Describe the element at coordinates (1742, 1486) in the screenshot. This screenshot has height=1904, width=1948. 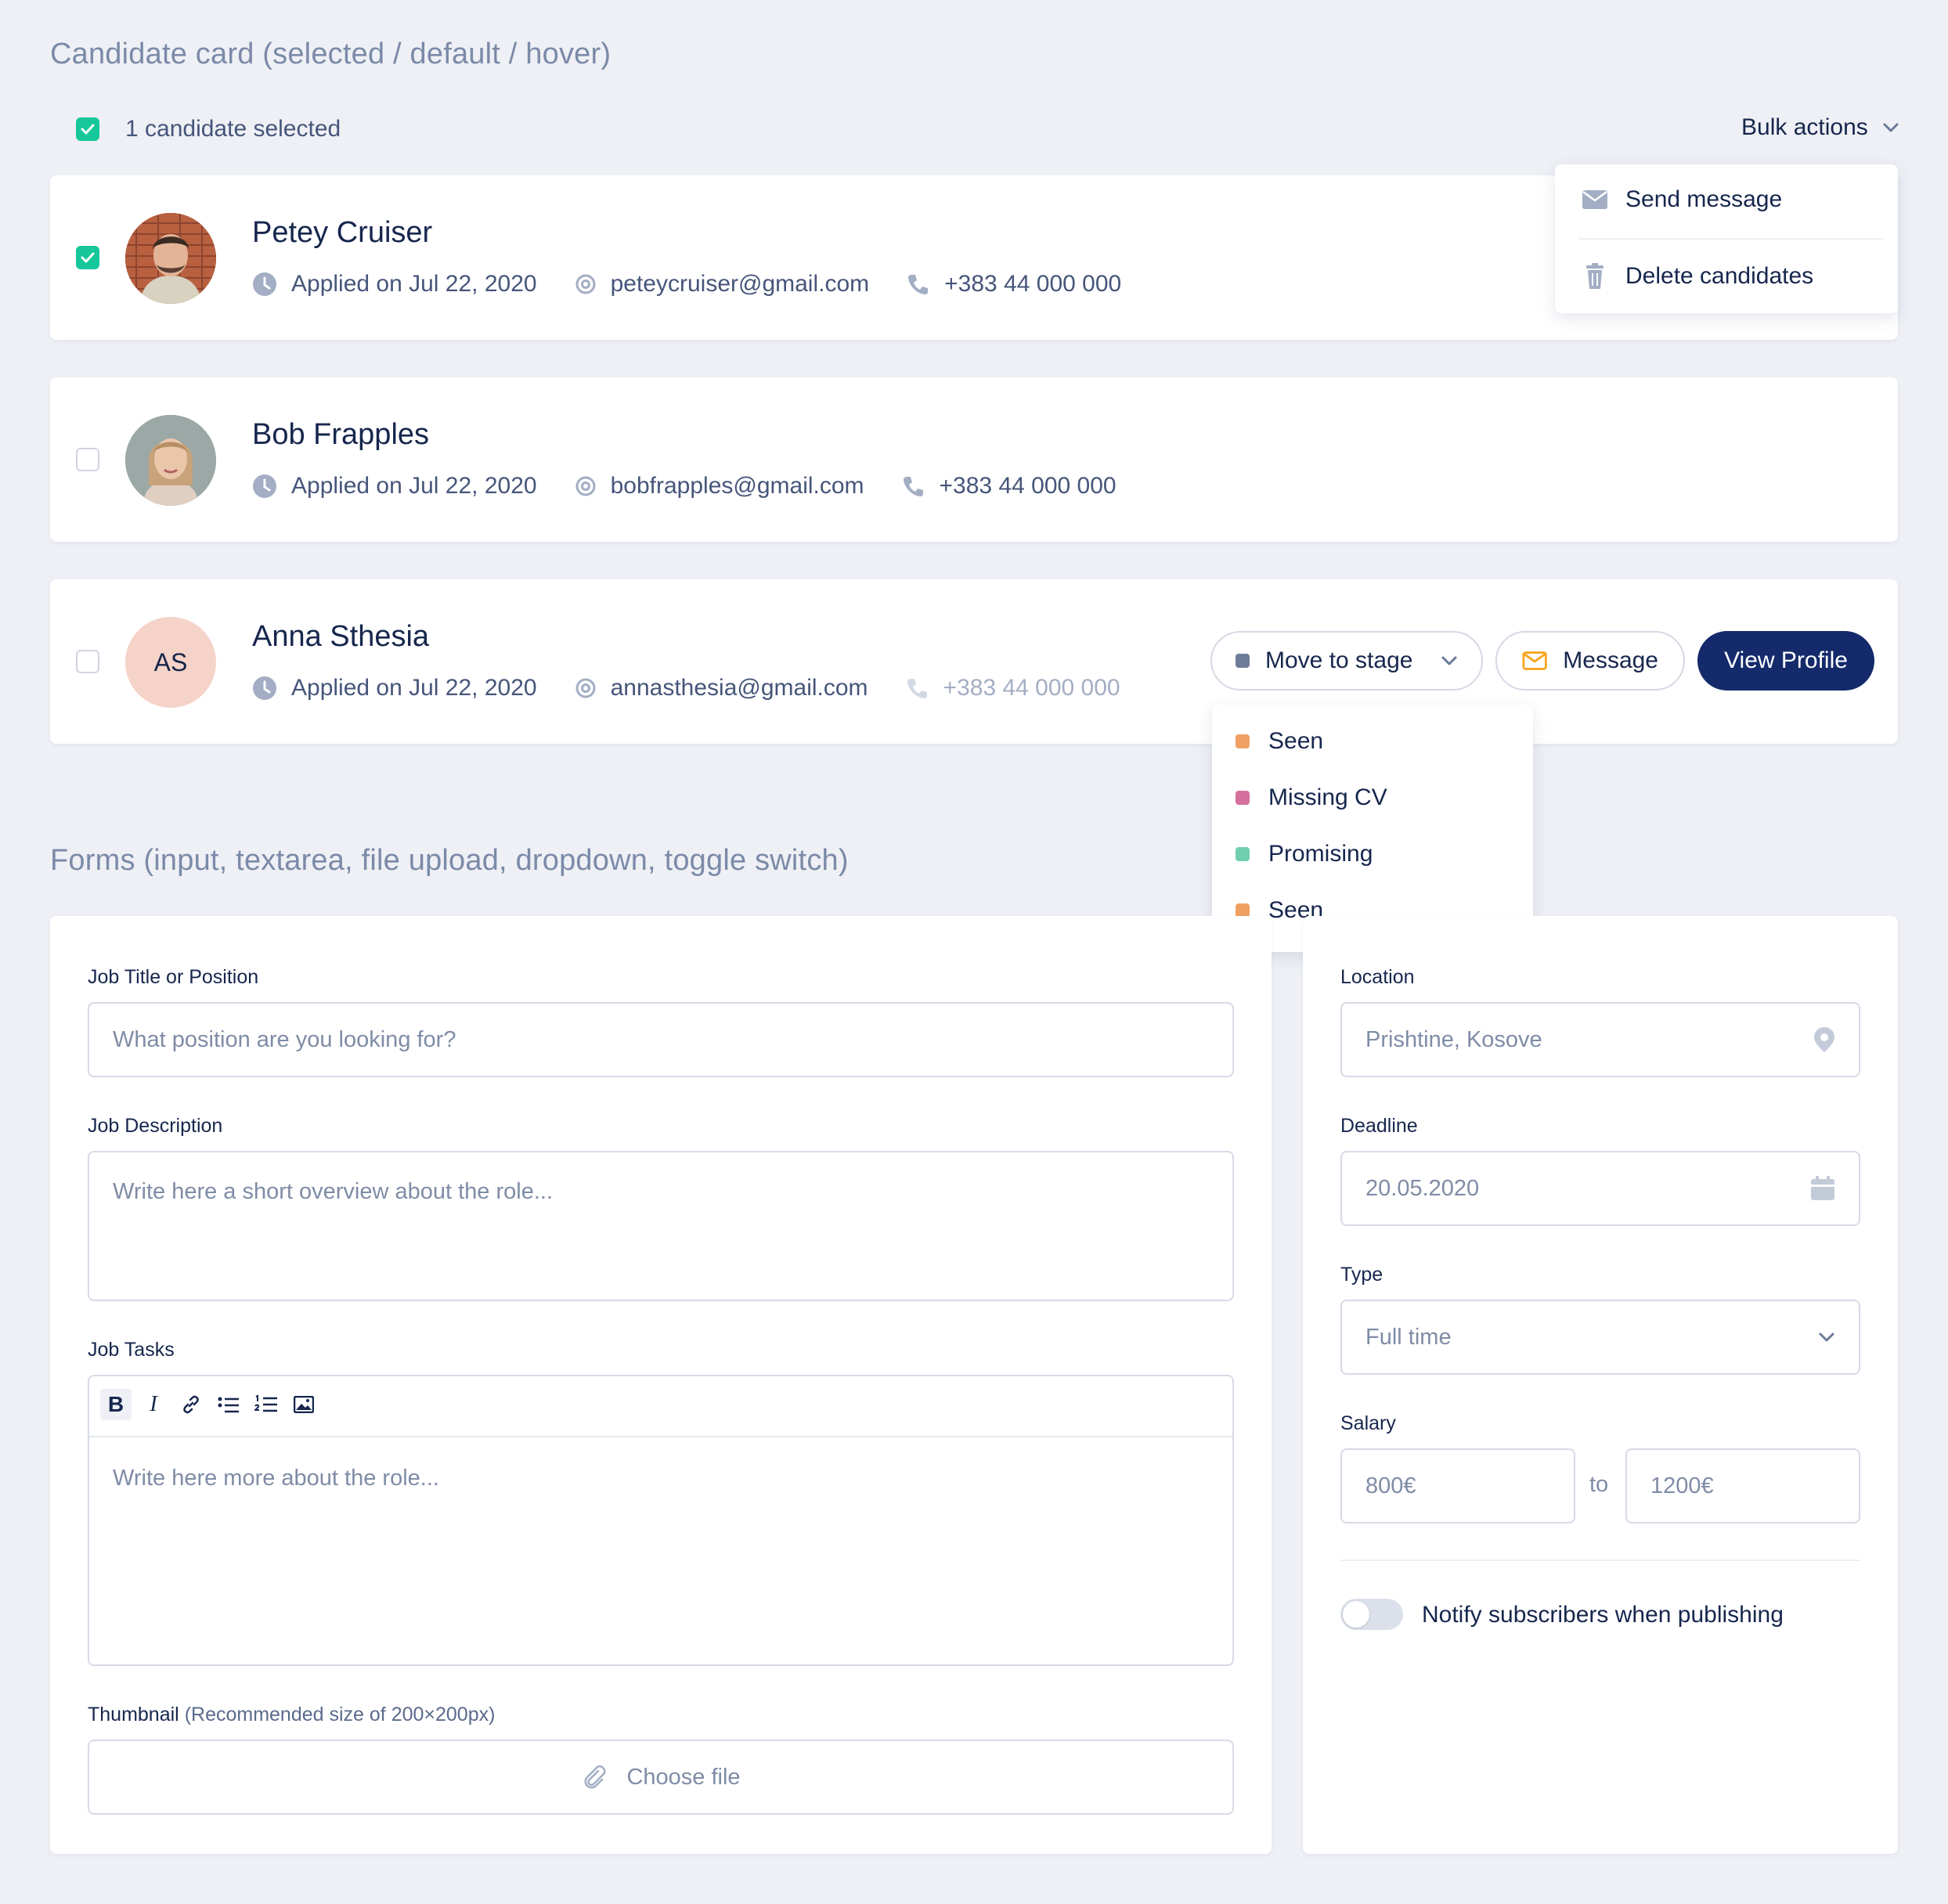
I see `salary-to-input: 1200€` at that location.